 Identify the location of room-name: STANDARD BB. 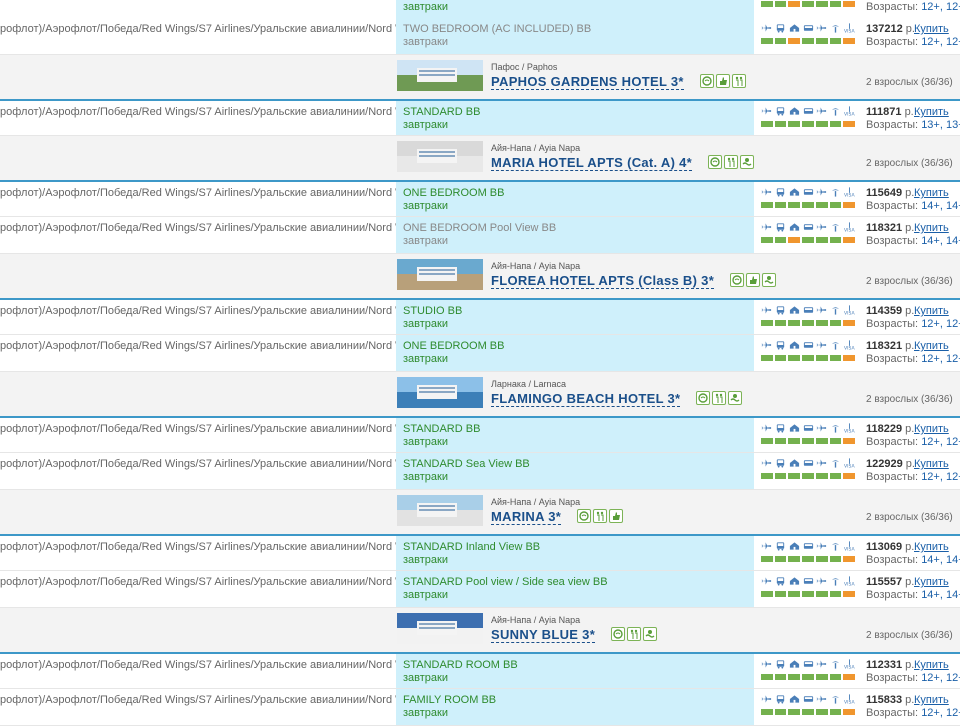
(442, 429).